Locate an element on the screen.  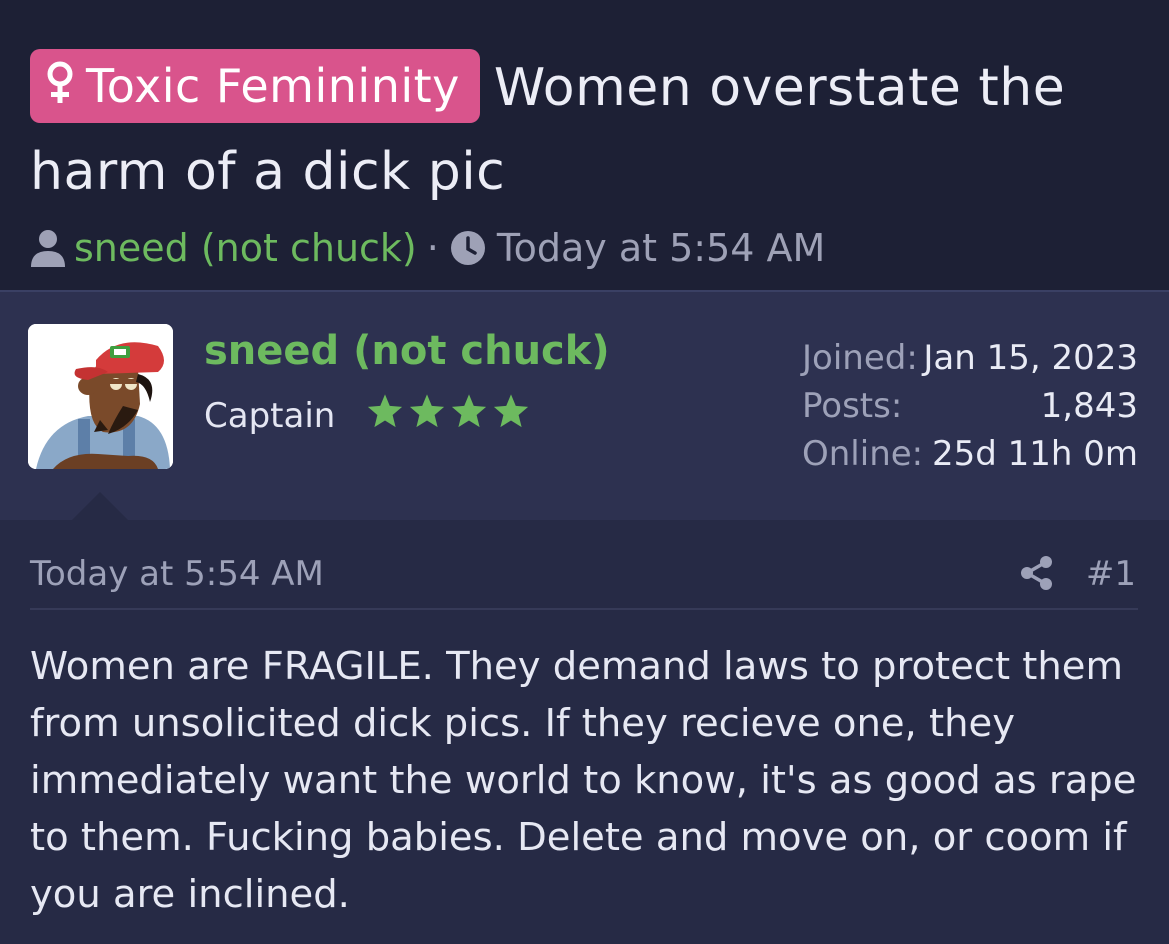
stat-row-online: Online: 25d 11h 0m is located at coordinates (970, 454).